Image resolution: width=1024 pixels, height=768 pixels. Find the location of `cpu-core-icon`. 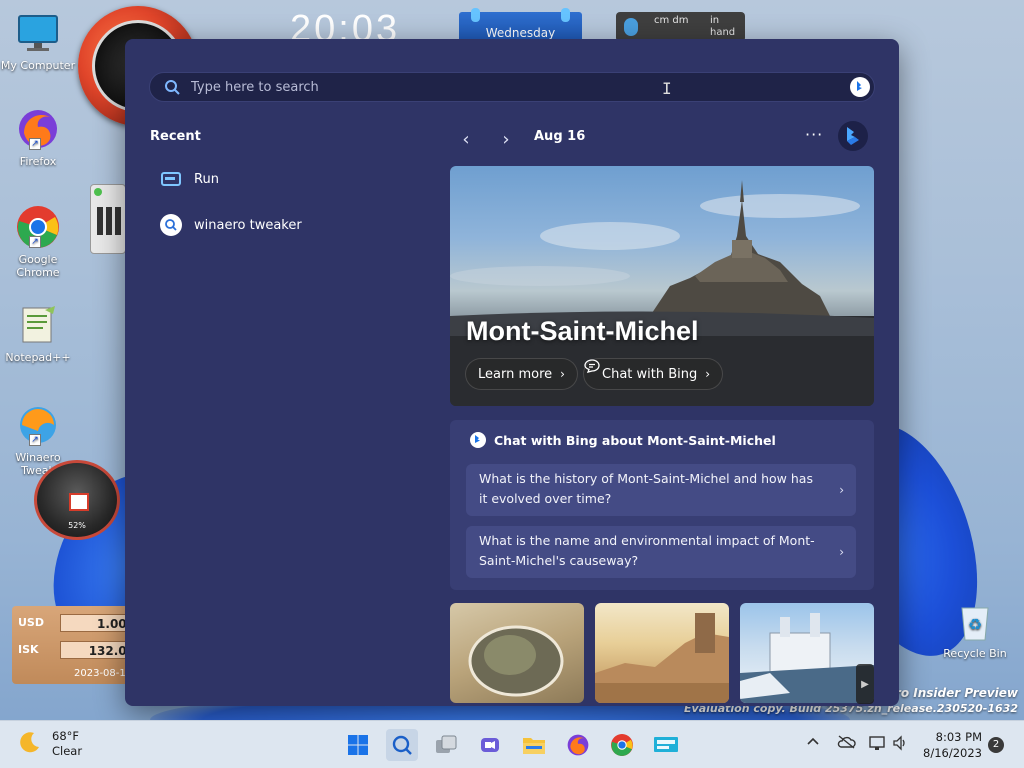

cpu-core-icon is located at coordinates (79, 502).